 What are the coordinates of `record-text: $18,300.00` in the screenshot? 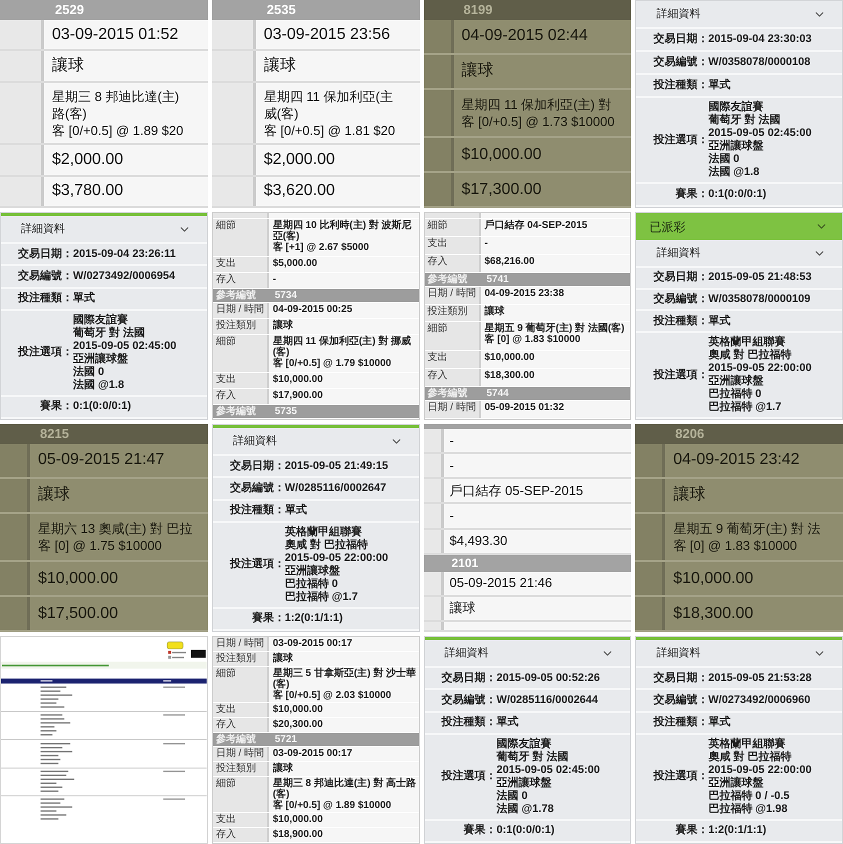 It's located at (713, 614).